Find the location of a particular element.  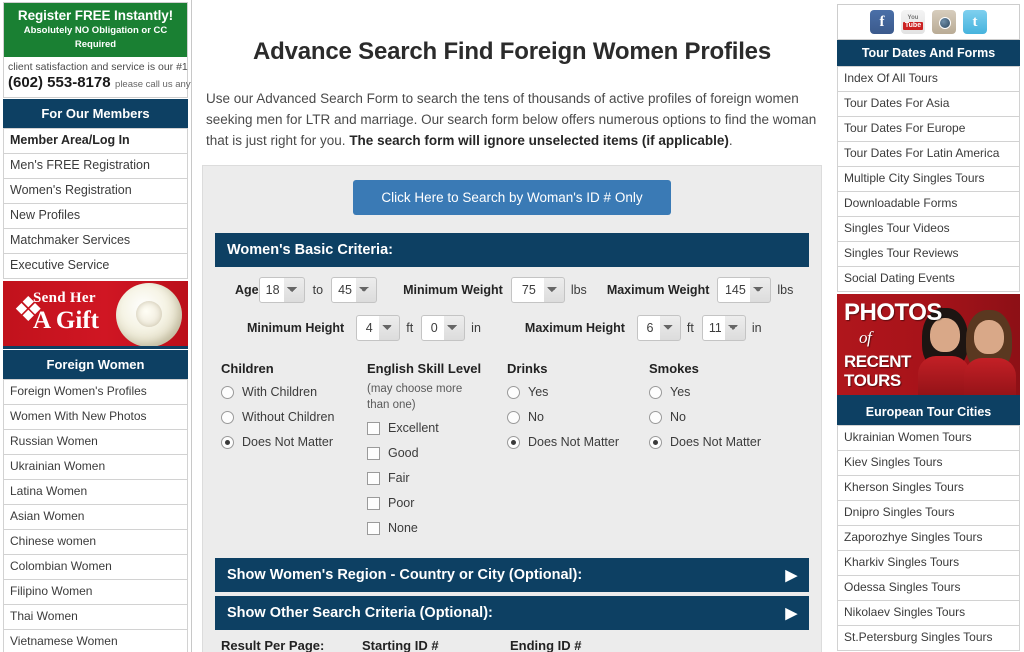

children-option-2: Does Not Matter is located at coordinates (294, 442).